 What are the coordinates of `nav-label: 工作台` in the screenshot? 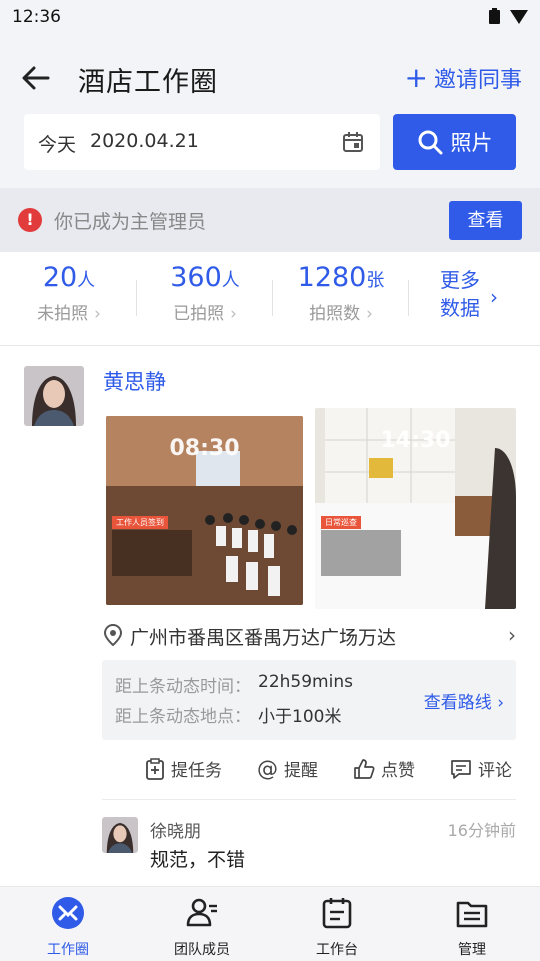 It's located at (337, 950).